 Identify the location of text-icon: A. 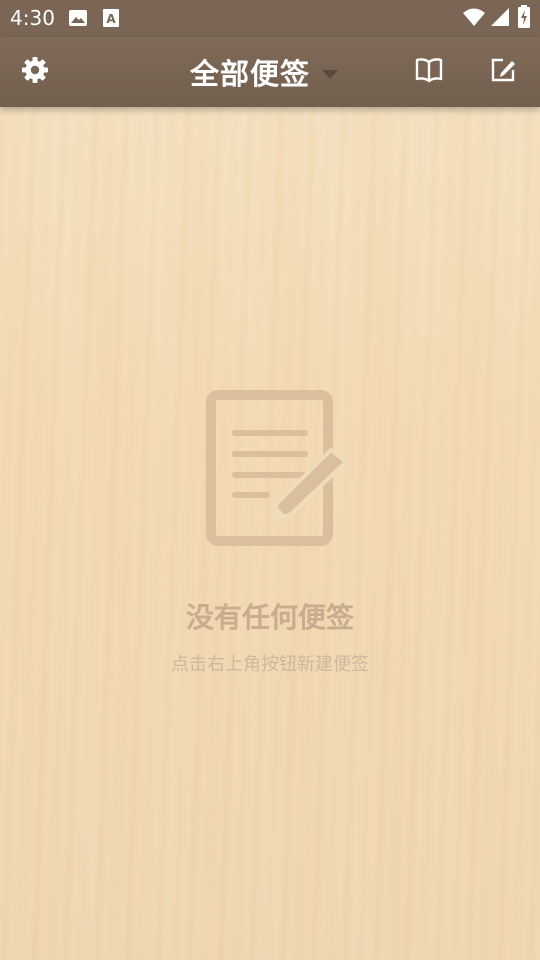
(111, 20).